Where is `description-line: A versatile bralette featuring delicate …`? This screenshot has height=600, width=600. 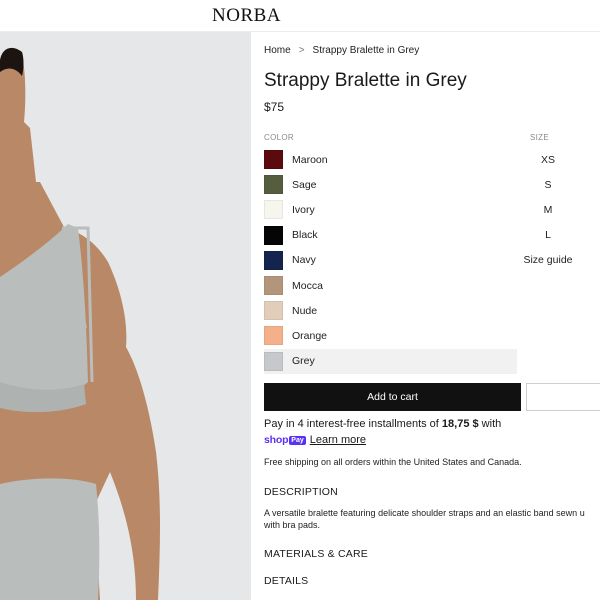 description-line: A versatile bralette featuring delicate … is located at coordinates (424, 513).